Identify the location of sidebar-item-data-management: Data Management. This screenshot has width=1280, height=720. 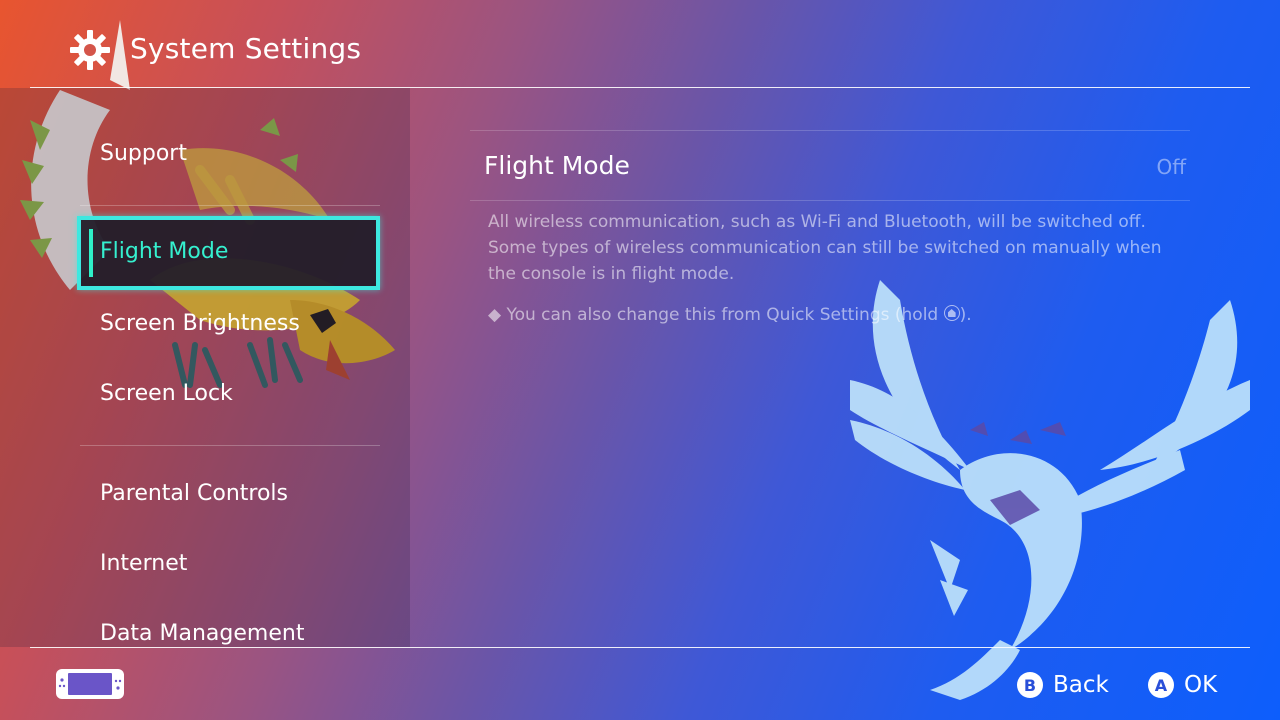
(202, 633).